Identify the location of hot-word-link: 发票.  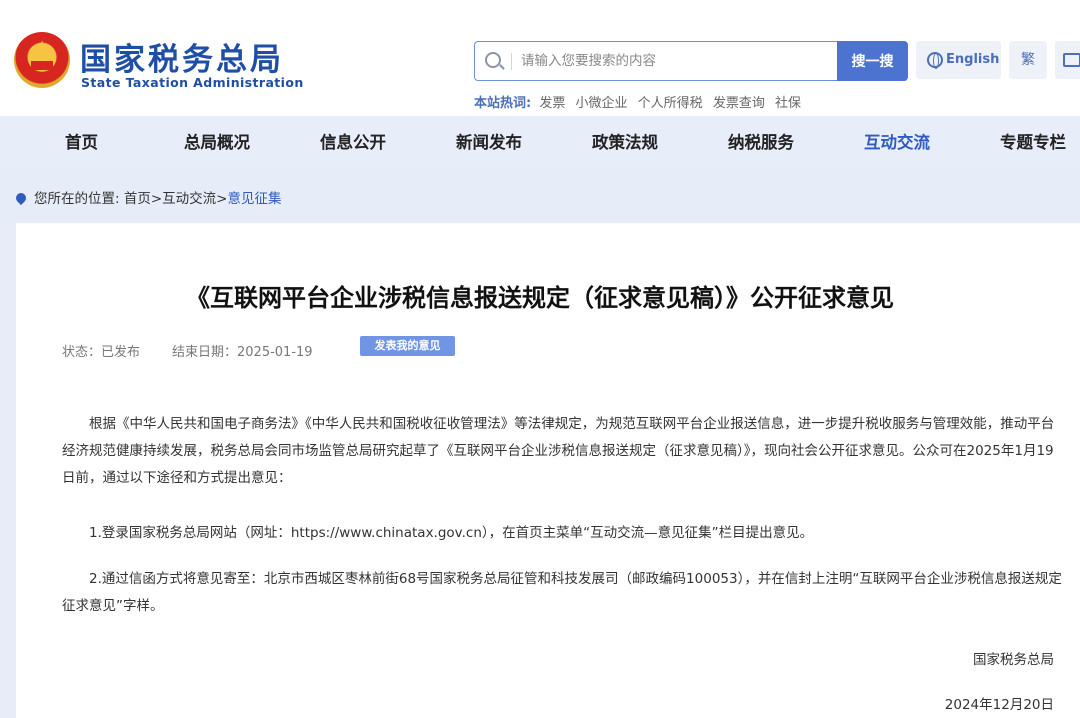
(552, 103).